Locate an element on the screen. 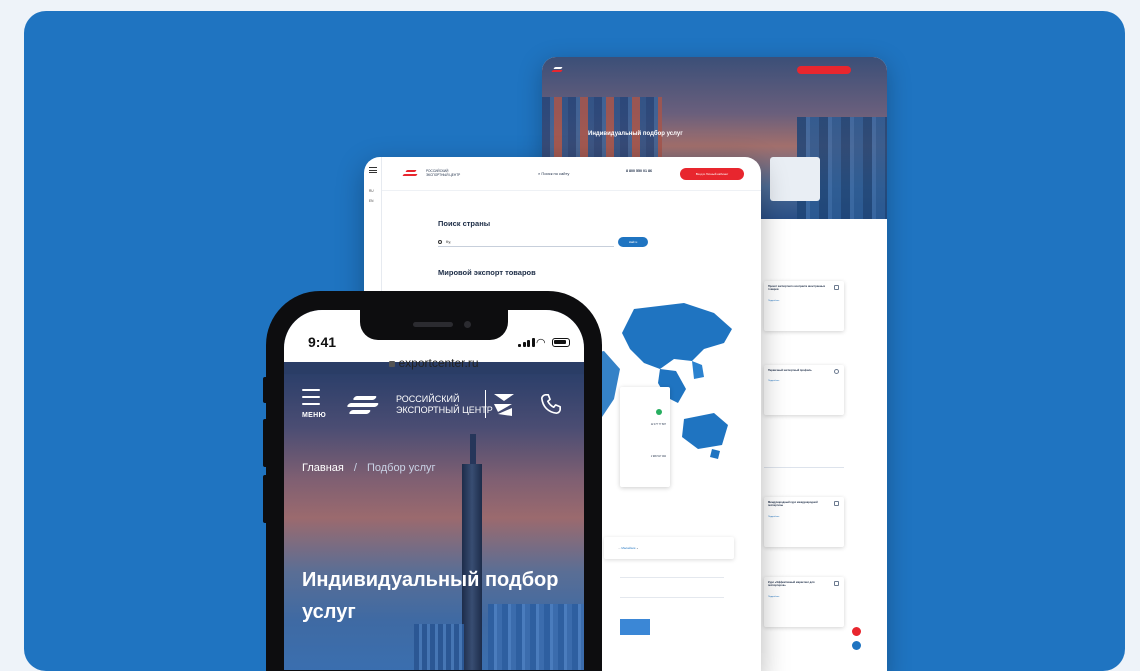 The image size is (1140, 671). breadcrumb-current: Подбор услуг is located at coordinates (401, 468).